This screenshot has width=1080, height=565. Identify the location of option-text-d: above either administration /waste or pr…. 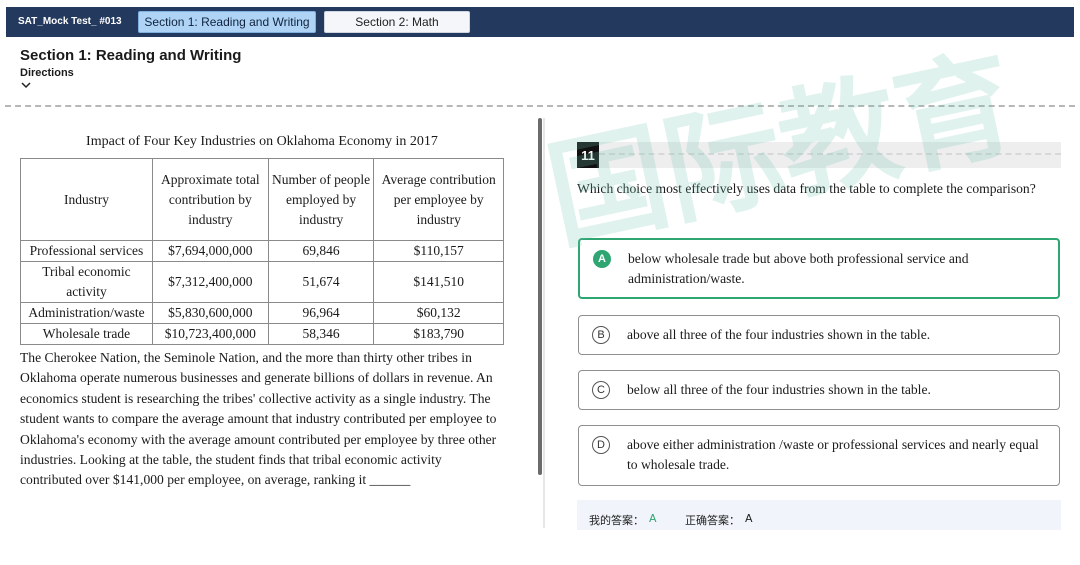
(833, 455).